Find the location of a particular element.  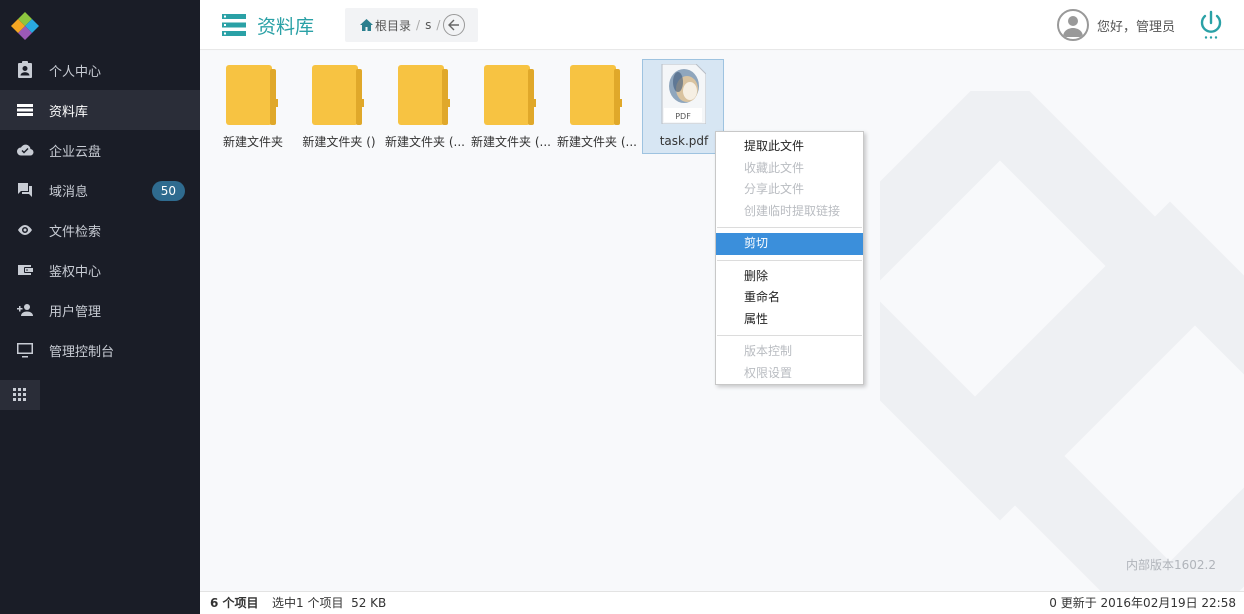

sidebar-item-label: 个人中心 is located at coordinates (75, 72).